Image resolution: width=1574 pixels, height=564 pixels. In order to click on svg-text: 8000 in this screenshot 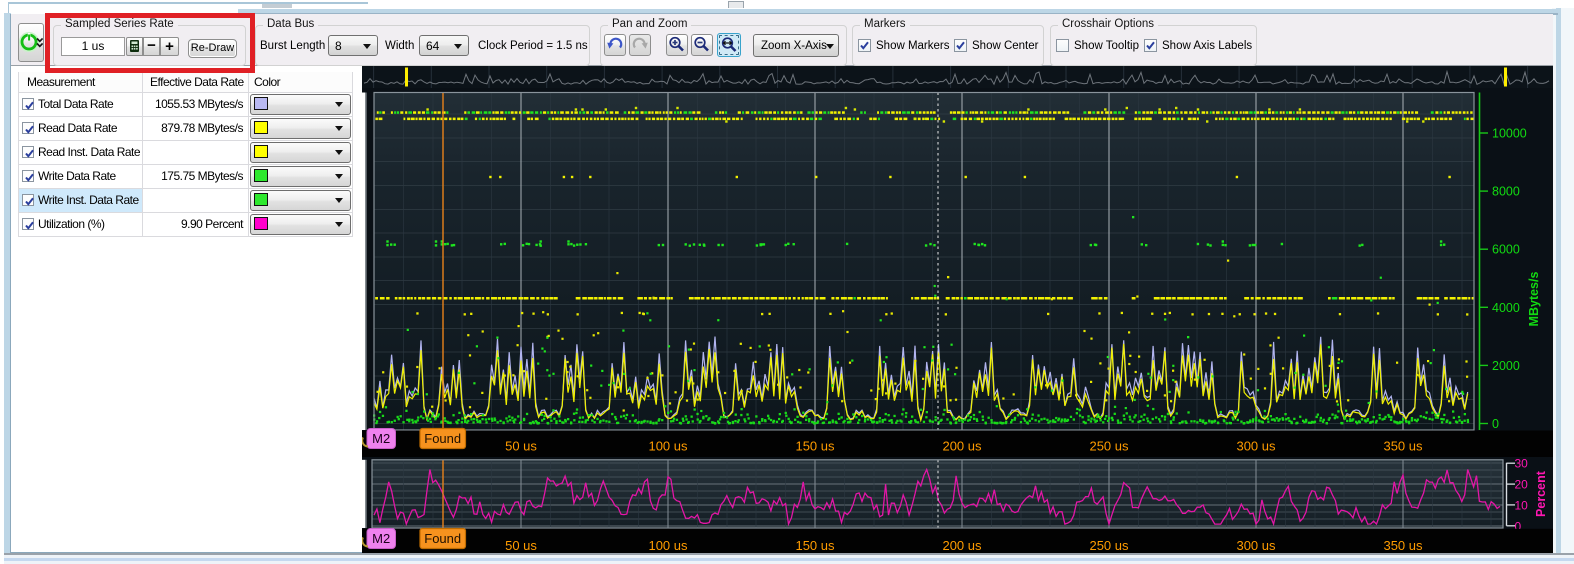, I will do `click(1506, 192)`.